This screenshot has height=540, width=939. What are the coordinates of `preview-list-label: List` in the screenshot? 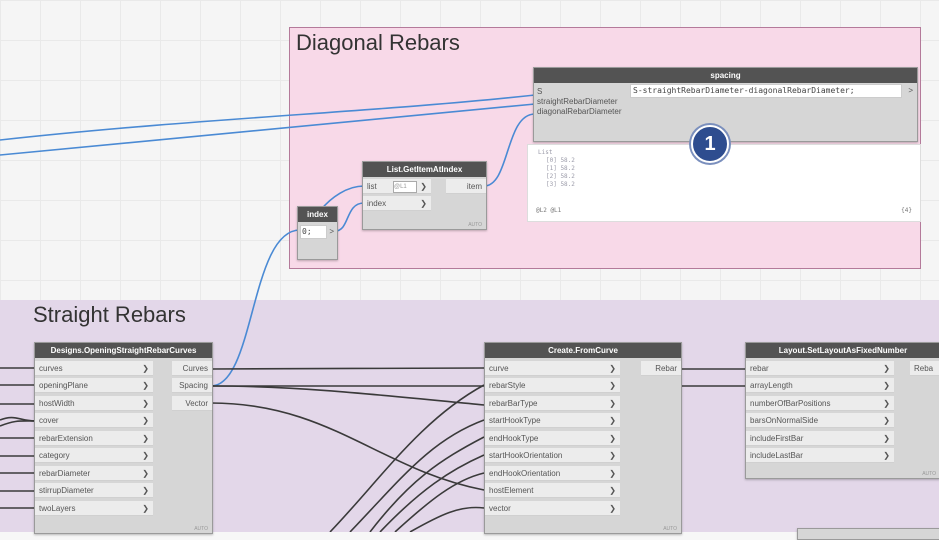 It's located at (545, 152).